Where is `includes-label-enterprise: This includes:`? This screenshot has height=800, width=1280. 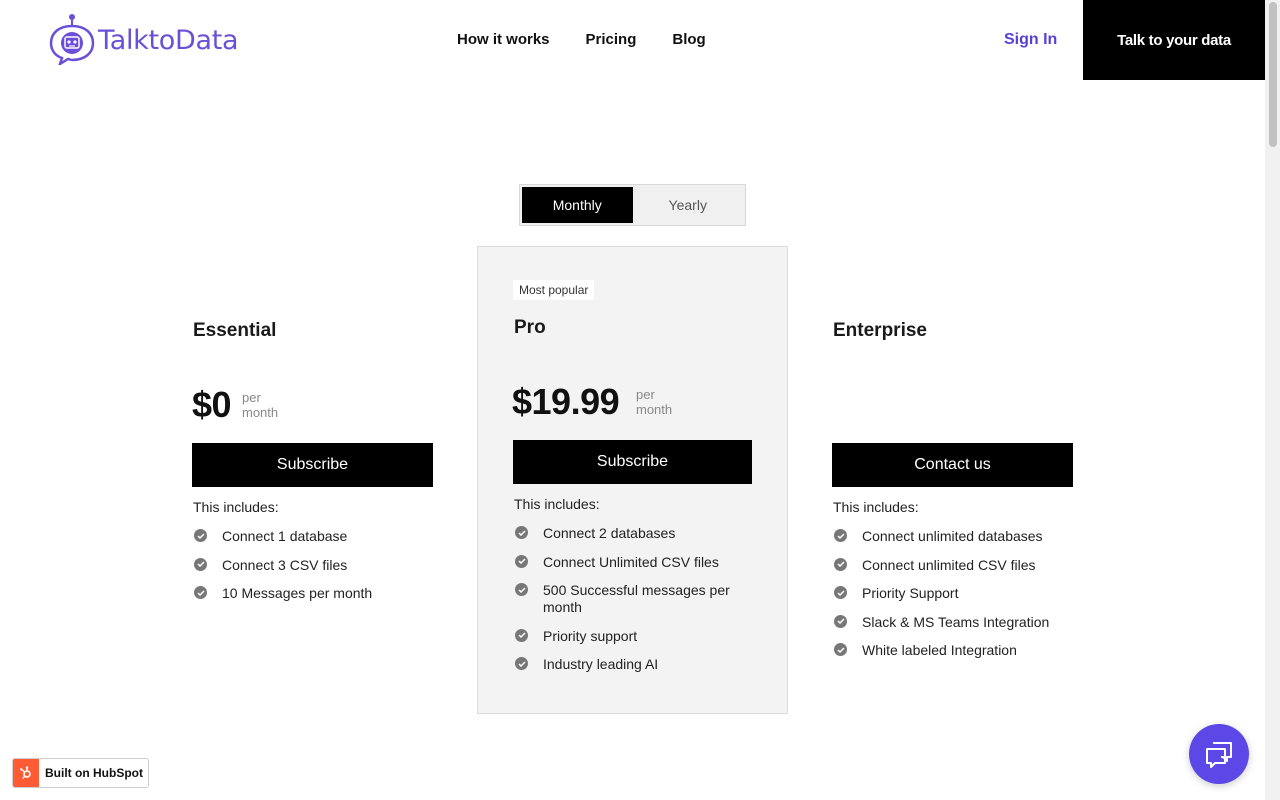
includes-label-enterprise: This includes: is located at coordinates (876, 507).